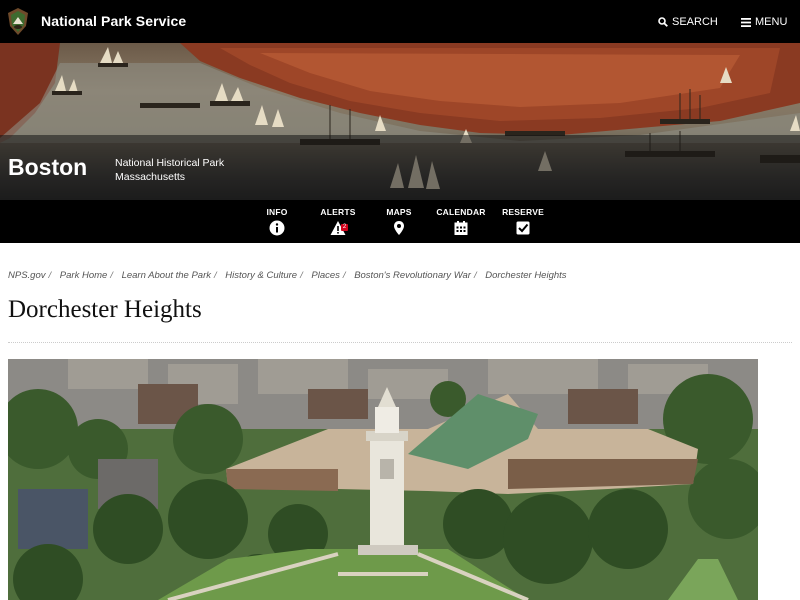 The height and width of the screenshot is (600, 800). I want to click on alert-icon-wrap: 2, so click(339, 228).